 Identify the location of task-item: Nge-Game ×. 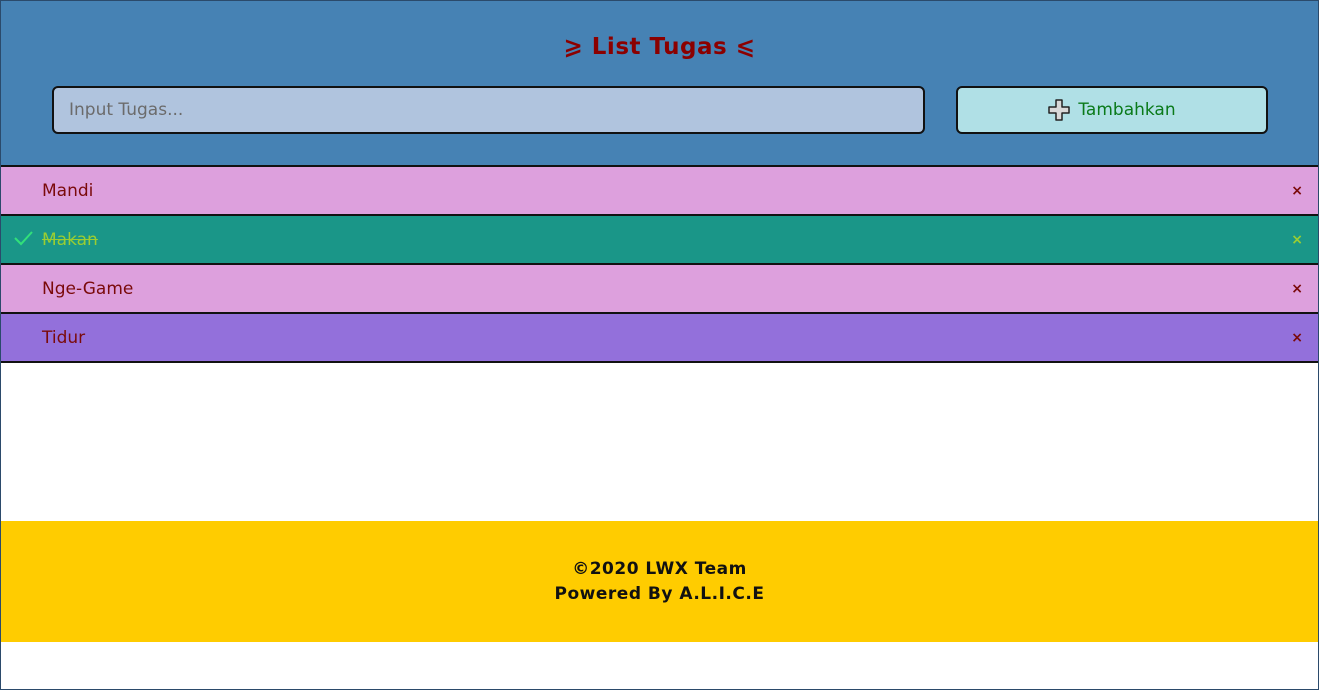
(659, 287).